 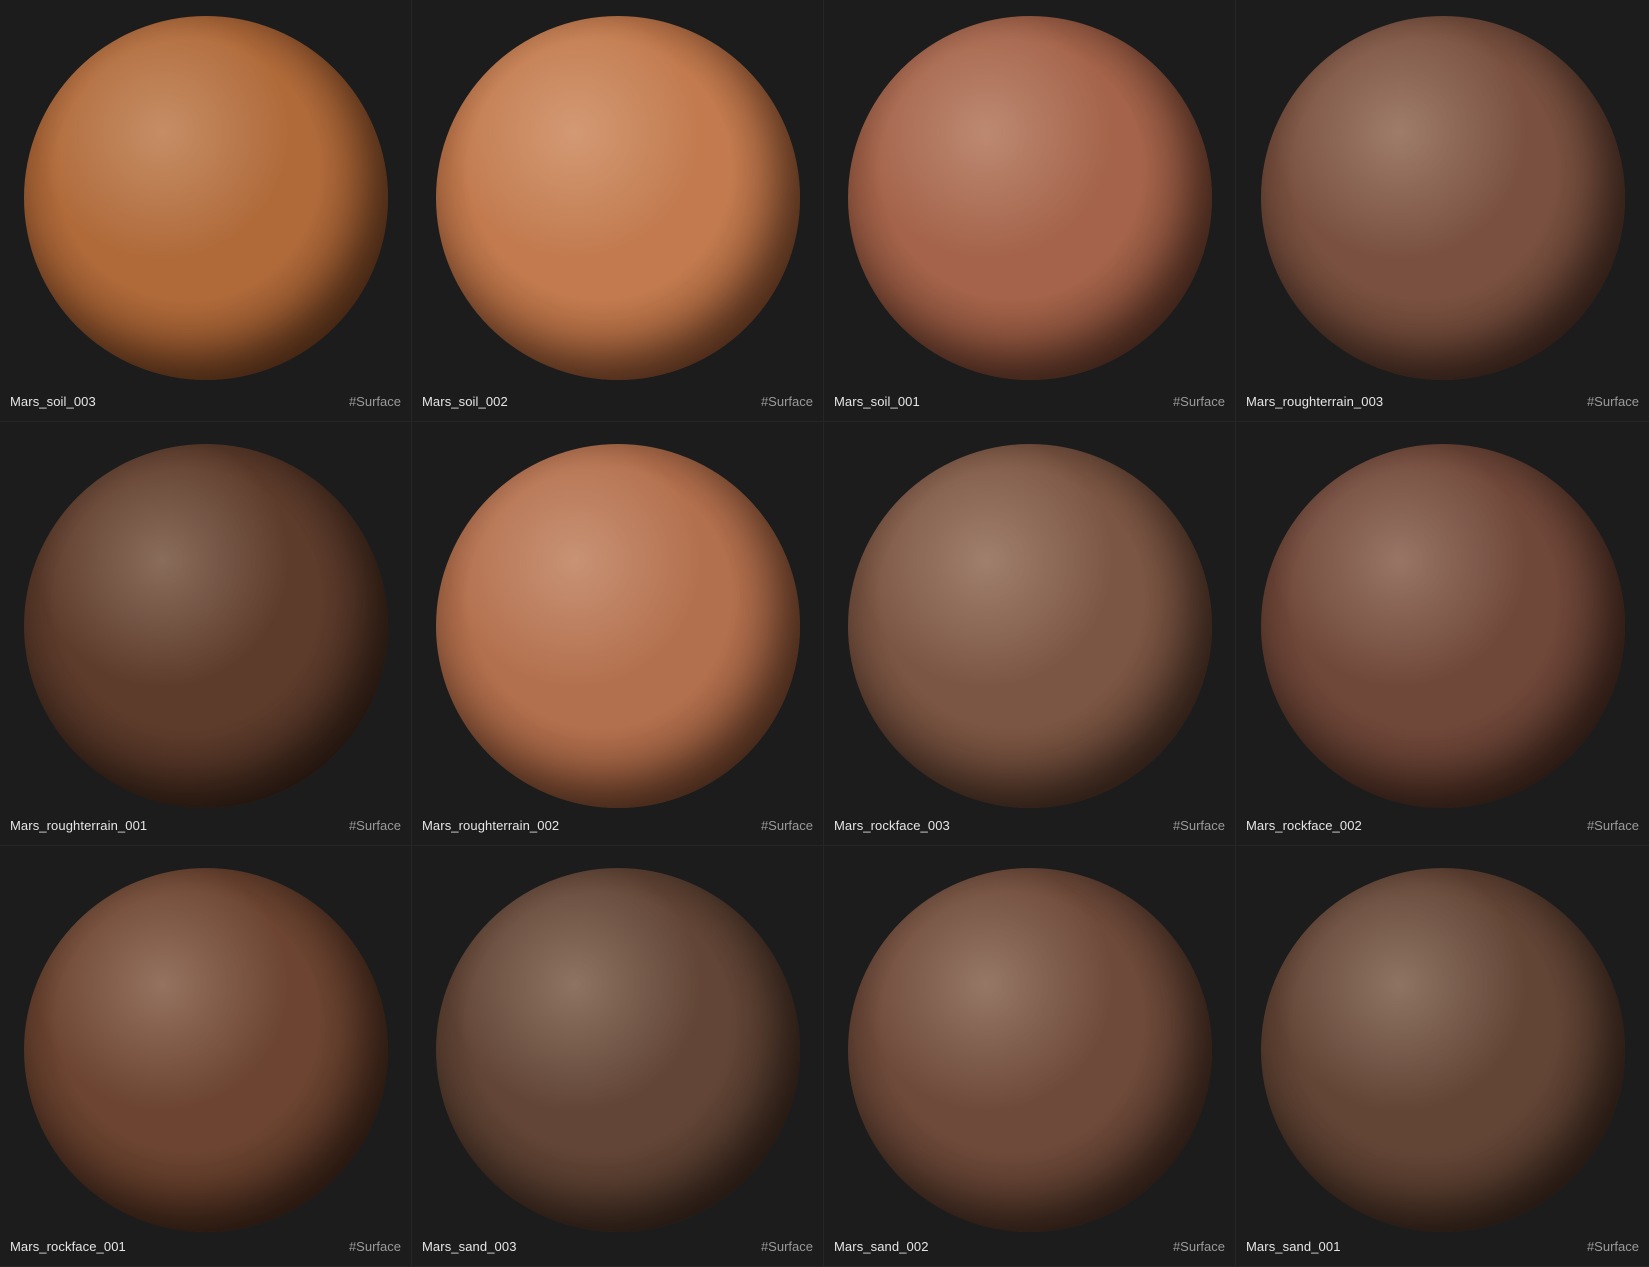 I want to click on material-name: Mars_sand_003, so click(x=469, y=1246).